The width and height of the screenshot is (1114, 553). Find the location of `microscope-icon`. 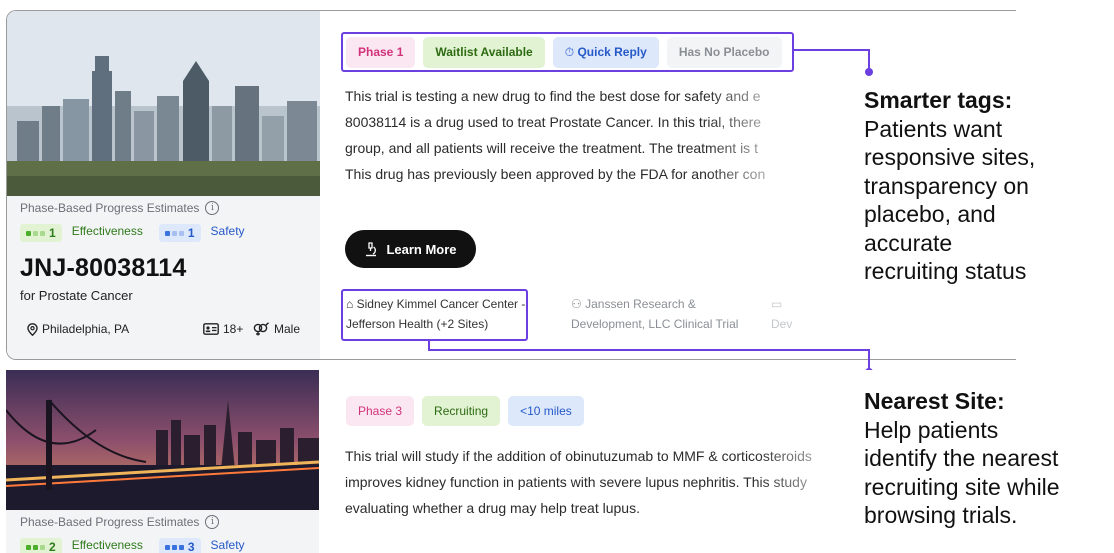

microscope-icon is located at coordinates (371, 248).